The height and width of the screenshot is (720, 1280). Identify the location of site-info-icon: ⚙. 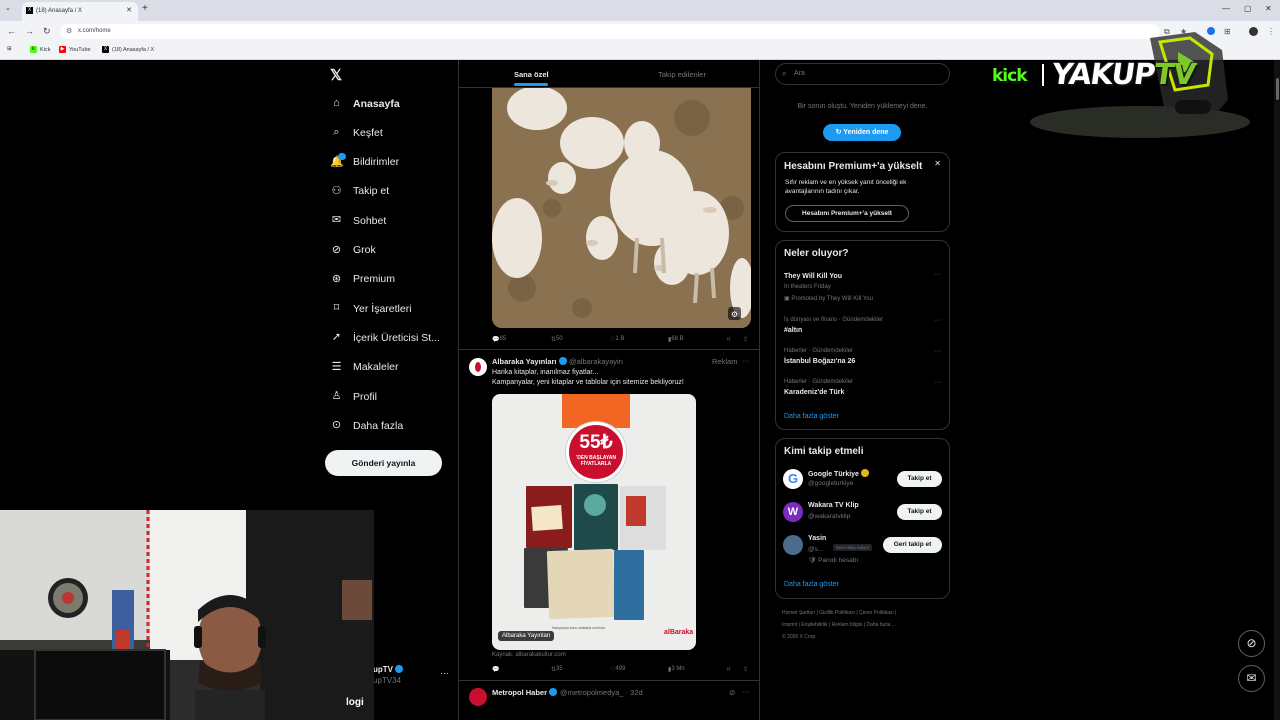
(69, 31).